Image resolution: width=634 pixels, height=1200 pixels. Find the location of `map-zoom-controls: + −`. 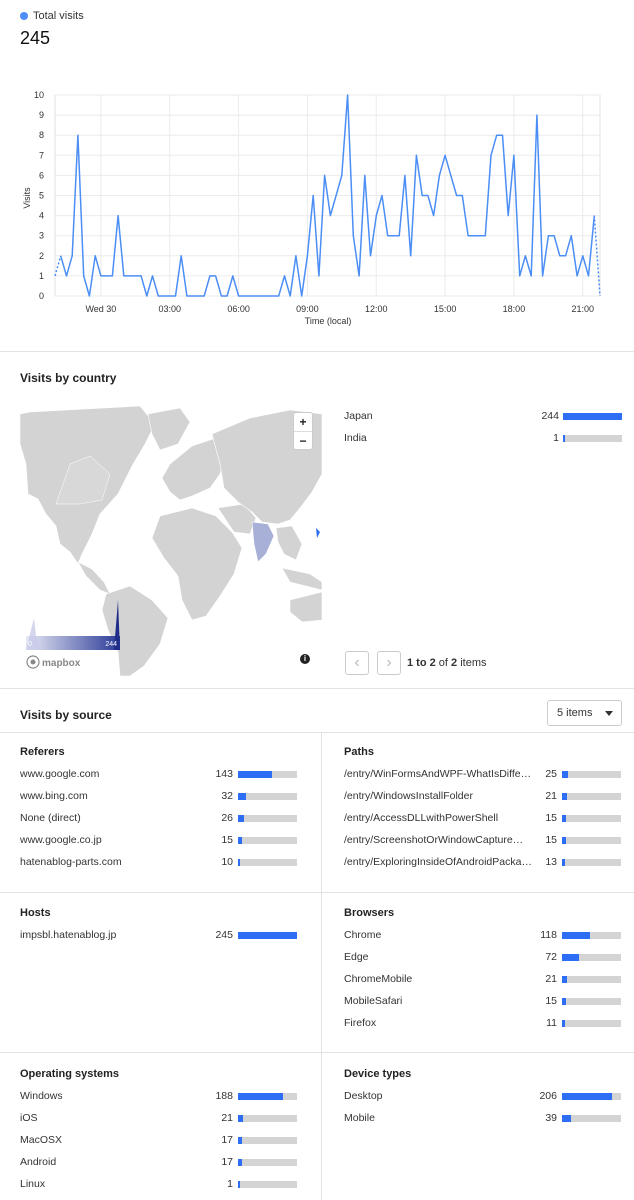

map-zoom-controls: + − is located at coordinates (303, 431).